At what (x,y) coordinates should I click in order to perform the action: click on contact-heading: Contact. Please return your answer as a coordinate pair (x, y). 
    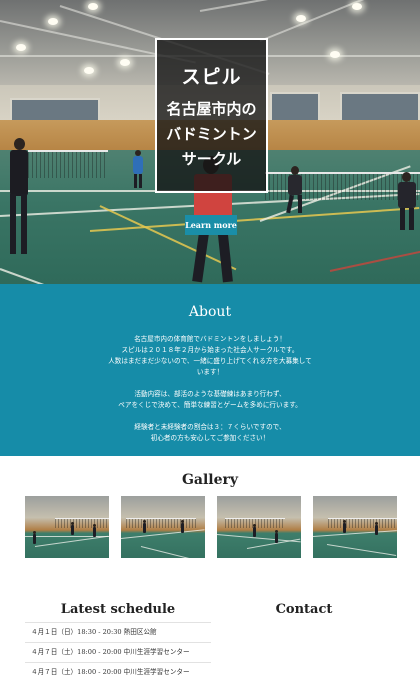
    Looking at the image, I should click on (304, 609).